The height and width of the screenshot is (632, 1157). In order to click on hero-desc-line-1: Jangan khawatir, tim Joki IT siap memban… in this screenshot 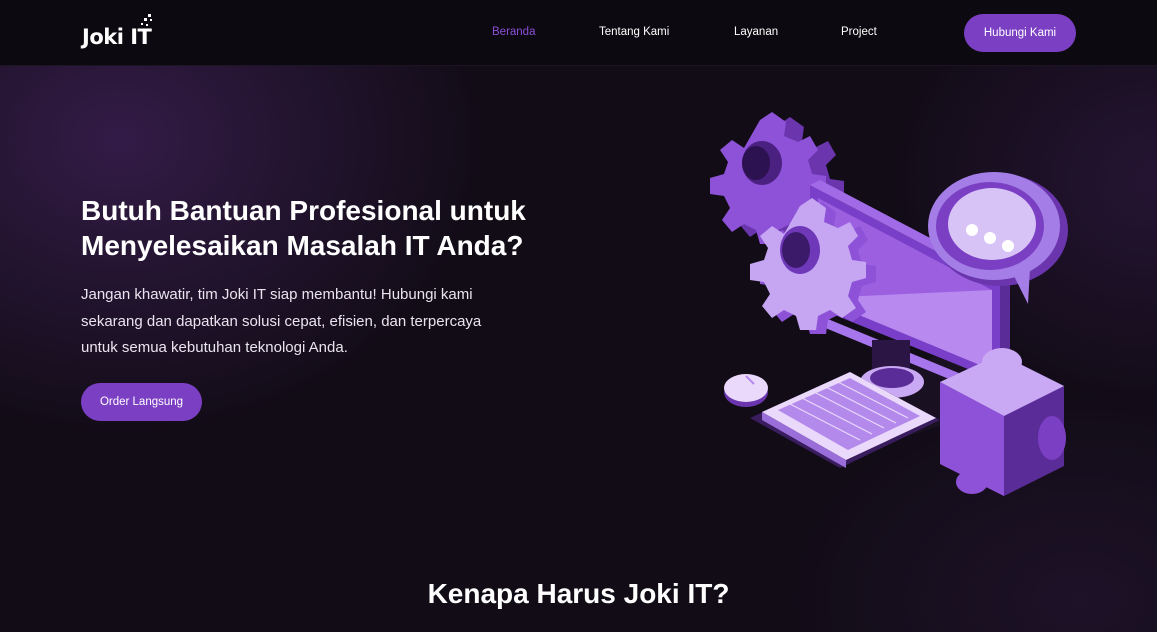, I will do `click(277, 294)`.